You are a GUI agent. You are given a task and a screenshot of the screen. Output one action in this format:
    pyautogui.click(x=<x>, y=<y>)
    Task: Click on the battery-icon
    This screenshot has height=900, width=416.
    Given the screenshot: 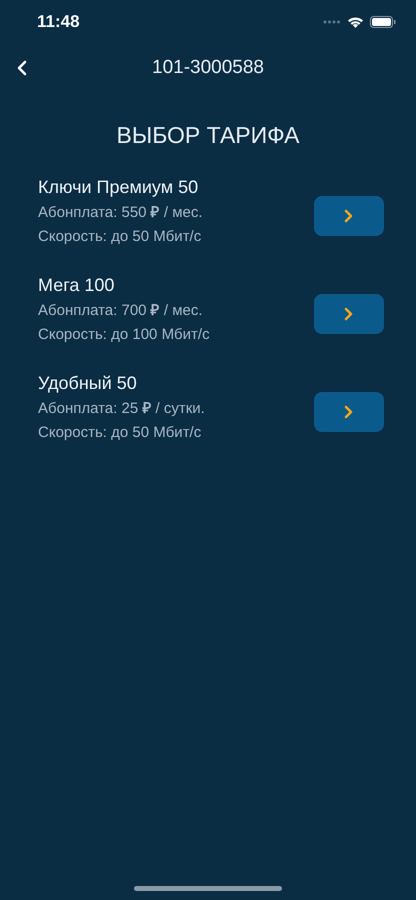 What is the action you would take?
    pyautogui.click(x=383, y=22)
    